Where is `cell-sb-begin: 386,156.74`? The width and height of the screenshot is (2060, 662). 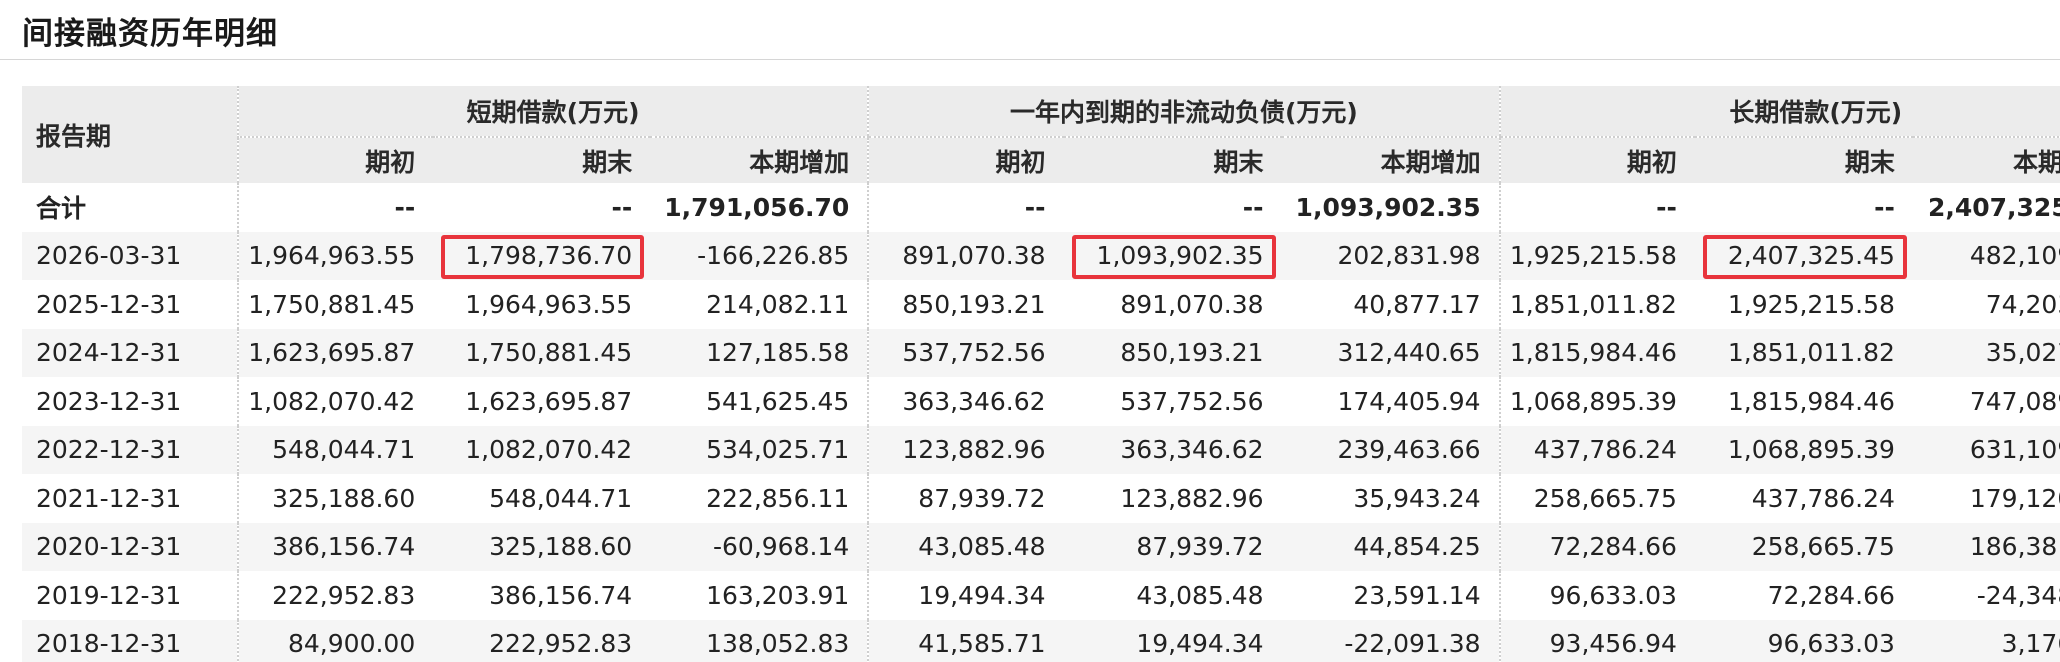
cell-sb-begin: 386,156.74 is located at coordinates (335, 546).